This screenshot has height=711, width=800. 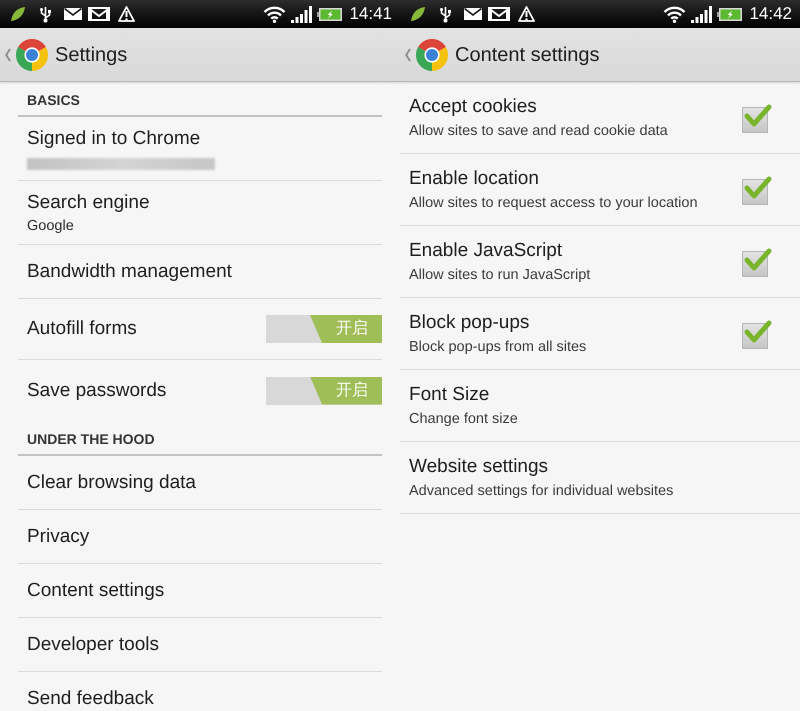 I want to click on setting-title: Search engine, so click(x=88, y=203).